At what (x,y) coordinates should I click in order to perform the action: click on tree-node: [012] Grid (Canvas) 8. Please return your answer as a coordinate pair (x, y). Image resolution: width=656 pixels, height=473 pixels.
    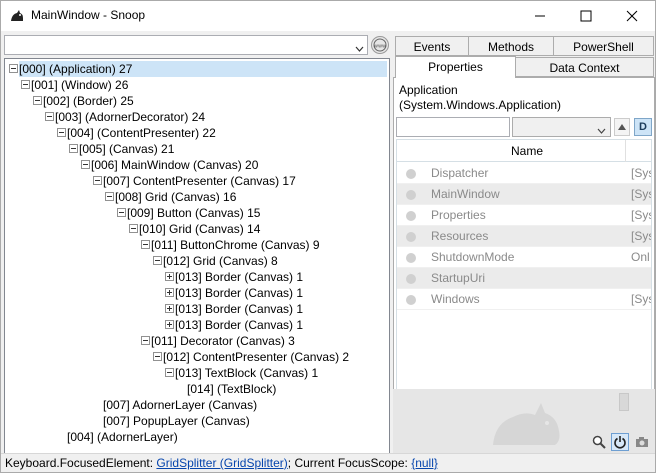
    Looking at the image, I should click on (220, 261).